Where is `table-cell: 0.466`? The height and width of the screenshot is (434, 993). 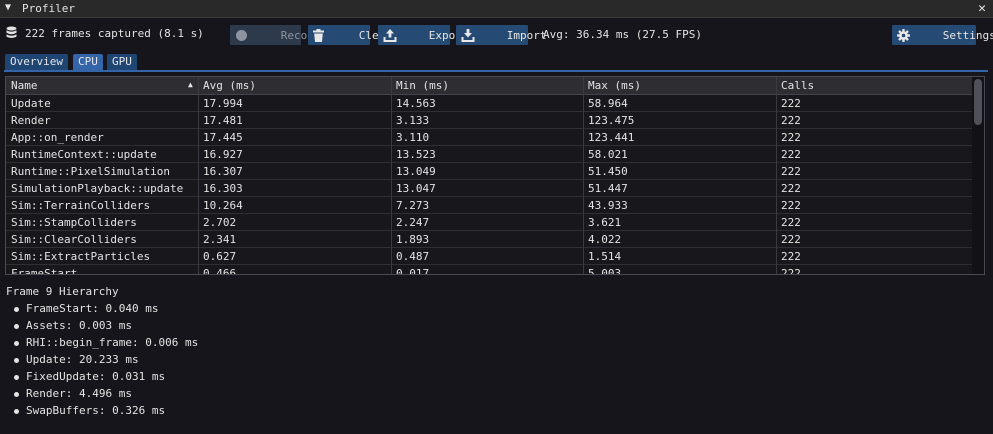 table-cell: 0.466 is located at coordinates (220, 271).